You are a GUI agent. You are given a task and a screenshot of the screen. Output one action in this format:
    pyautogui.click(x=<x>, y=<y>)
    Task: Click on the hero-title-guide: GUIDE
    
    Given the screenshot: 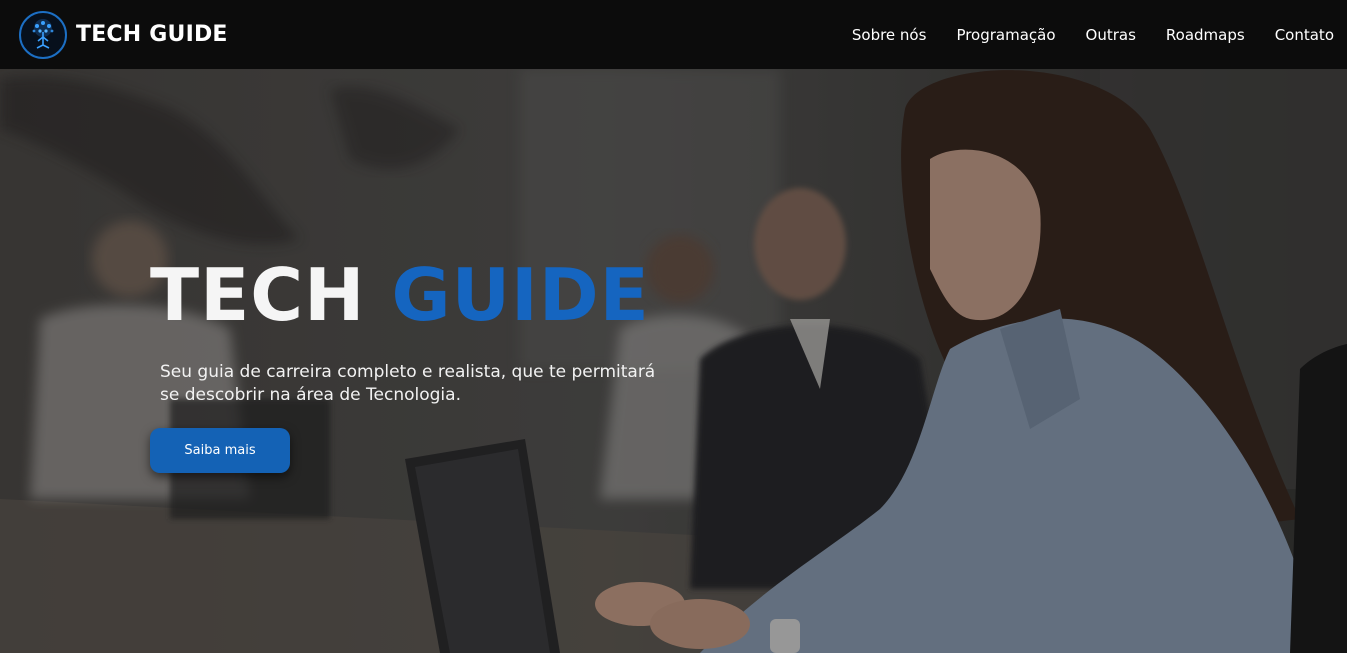 What is the action you would take?
    pyautogui.click(x=520, y=295)
    